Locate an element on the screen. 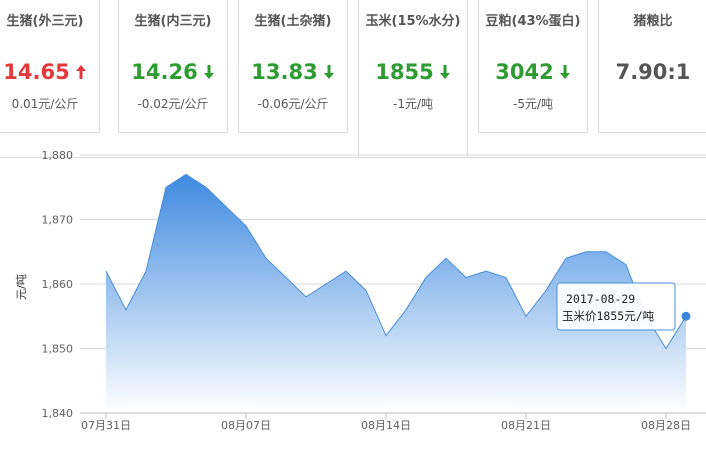 This screenshot has height=450, width=706. card-change: 0.01元/公斤 is located at coordinates (45, 104).